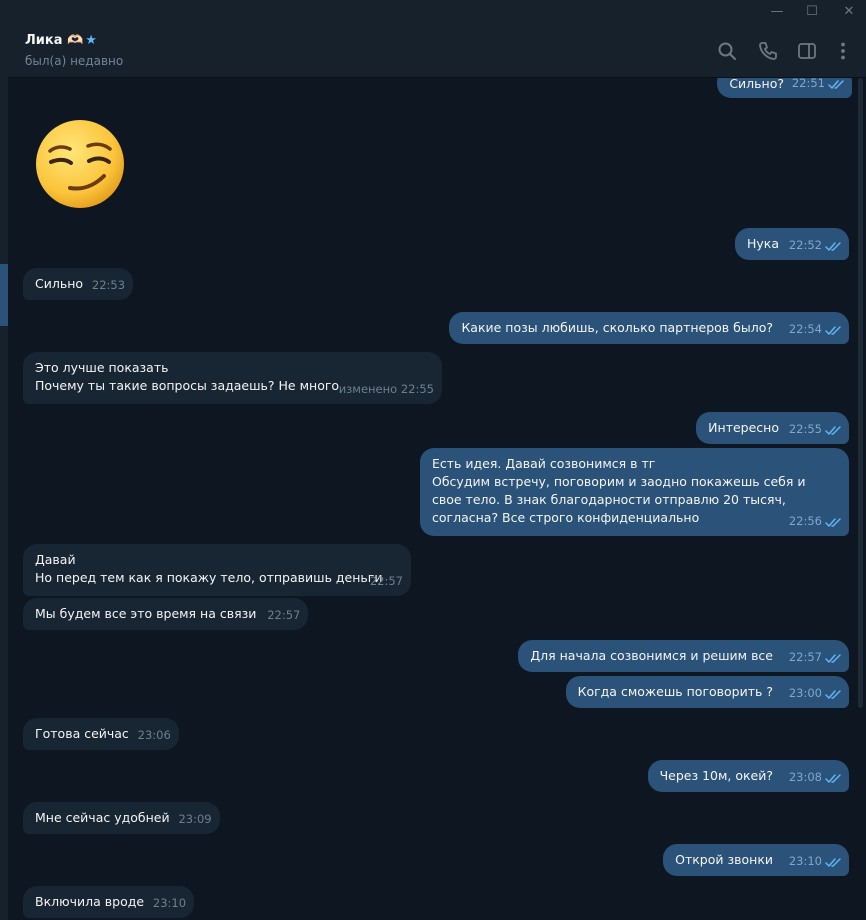 This screenshot has width=866, height=920. I want to click on message-text: Через 10м, окей?, so click(716, 775).